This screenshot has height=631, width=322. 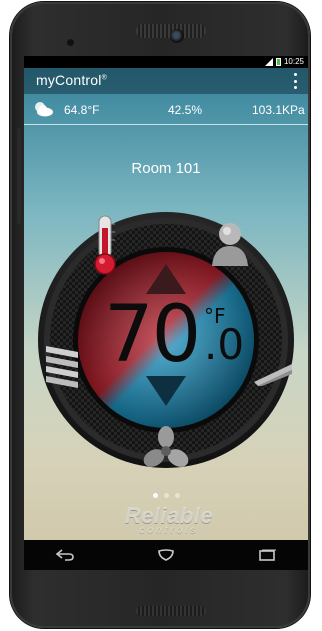 What do you see at coordinates (224, 344) in the screenshot?
I see `setpoint-decimal: .0` at bounding box center [224, 344].